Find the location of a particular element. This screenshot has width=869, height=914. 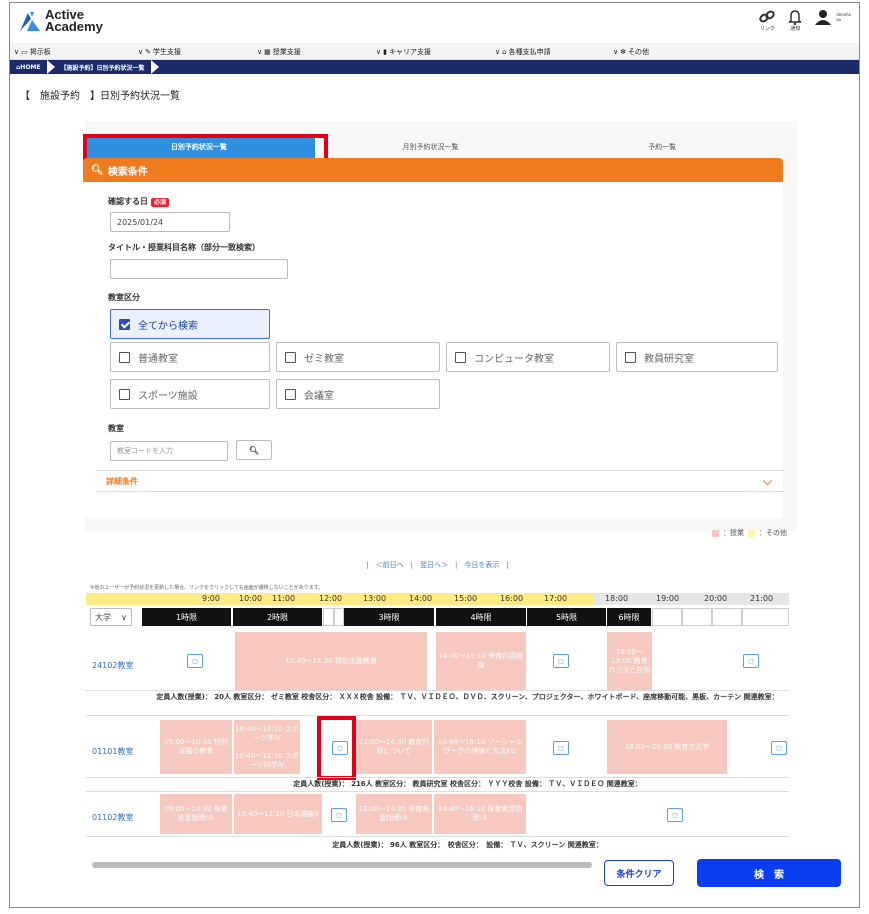

bell-icon is located at coordinates (795, 17).